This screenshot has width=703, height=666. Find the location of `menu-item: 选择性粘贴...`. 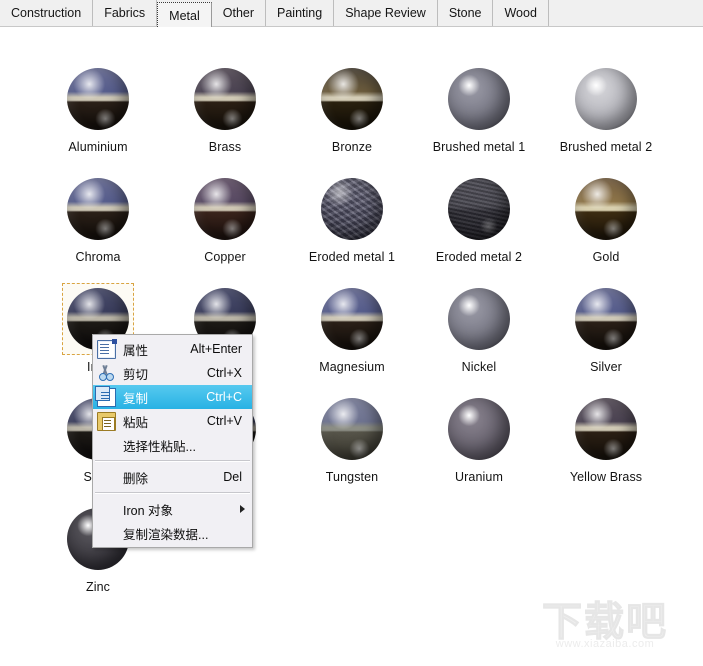

menu-item: 选择性粘贴... is located at coordinates (172, 445).